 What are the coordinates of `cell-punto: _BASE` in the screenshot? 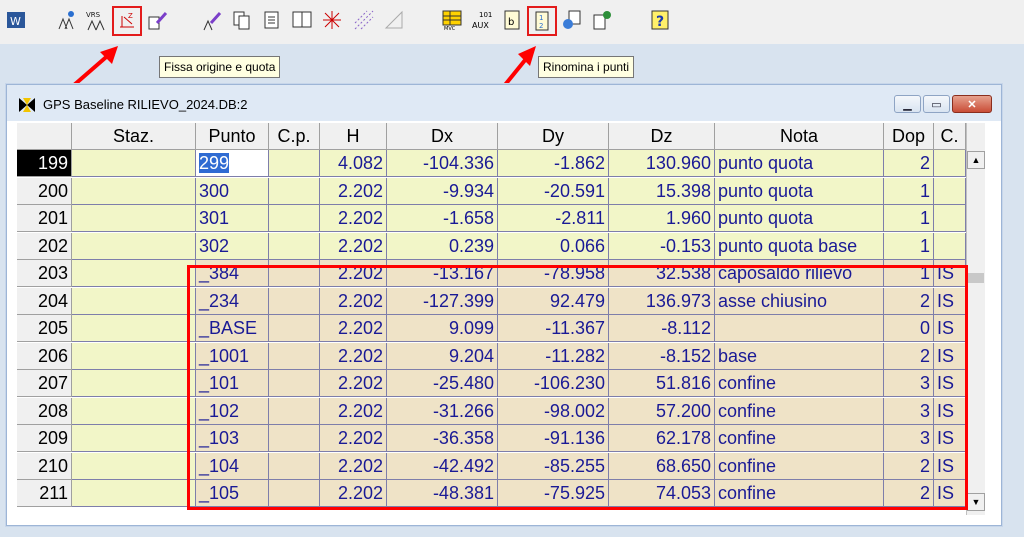 It's located at (232, 328).